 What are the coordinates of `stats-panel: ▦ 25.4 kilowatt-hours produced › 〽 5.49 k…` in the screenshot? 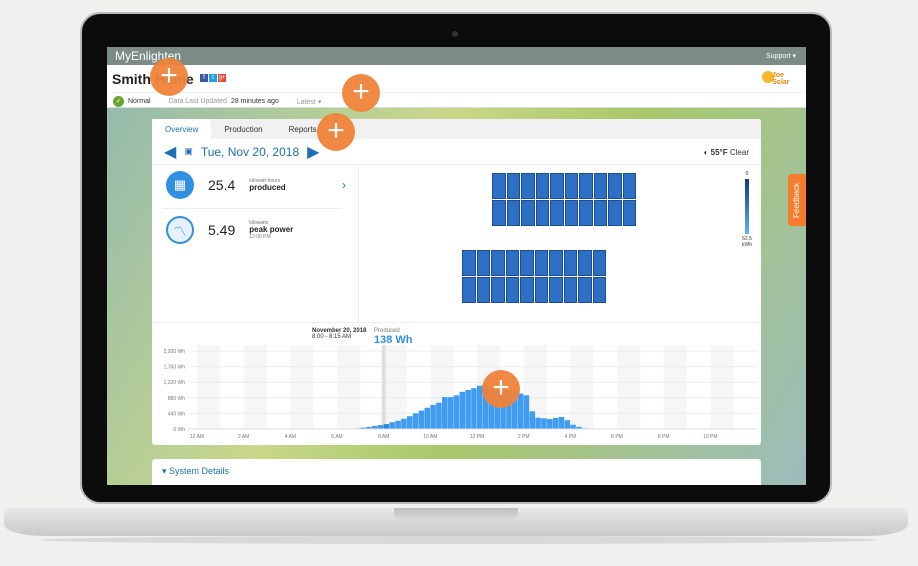 It's located at (255, 243).